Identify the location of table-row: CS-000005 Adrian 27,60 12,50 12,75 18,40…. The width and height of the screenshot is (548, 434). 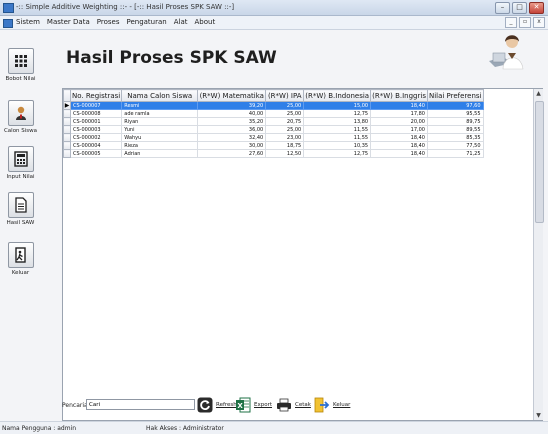
(273, 153).